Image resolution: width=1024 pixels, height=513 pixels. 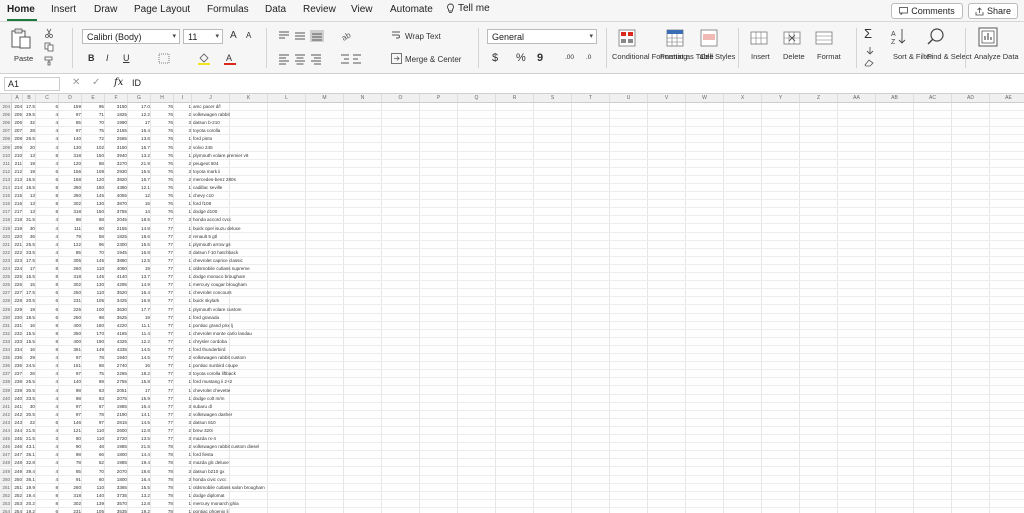 I want to click on cell-car-name: chevrolet concours, so click(x=268, y=292).